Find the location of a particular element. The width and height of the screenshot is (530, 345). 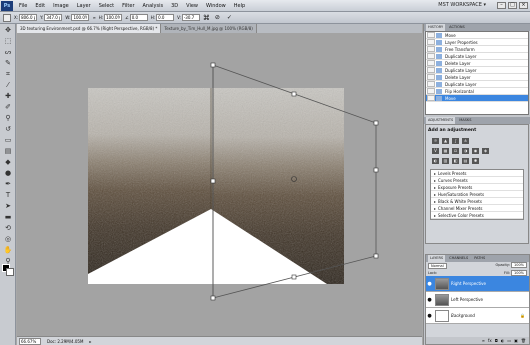

mask-icon: ◘ is located at coordinates (496, 340).